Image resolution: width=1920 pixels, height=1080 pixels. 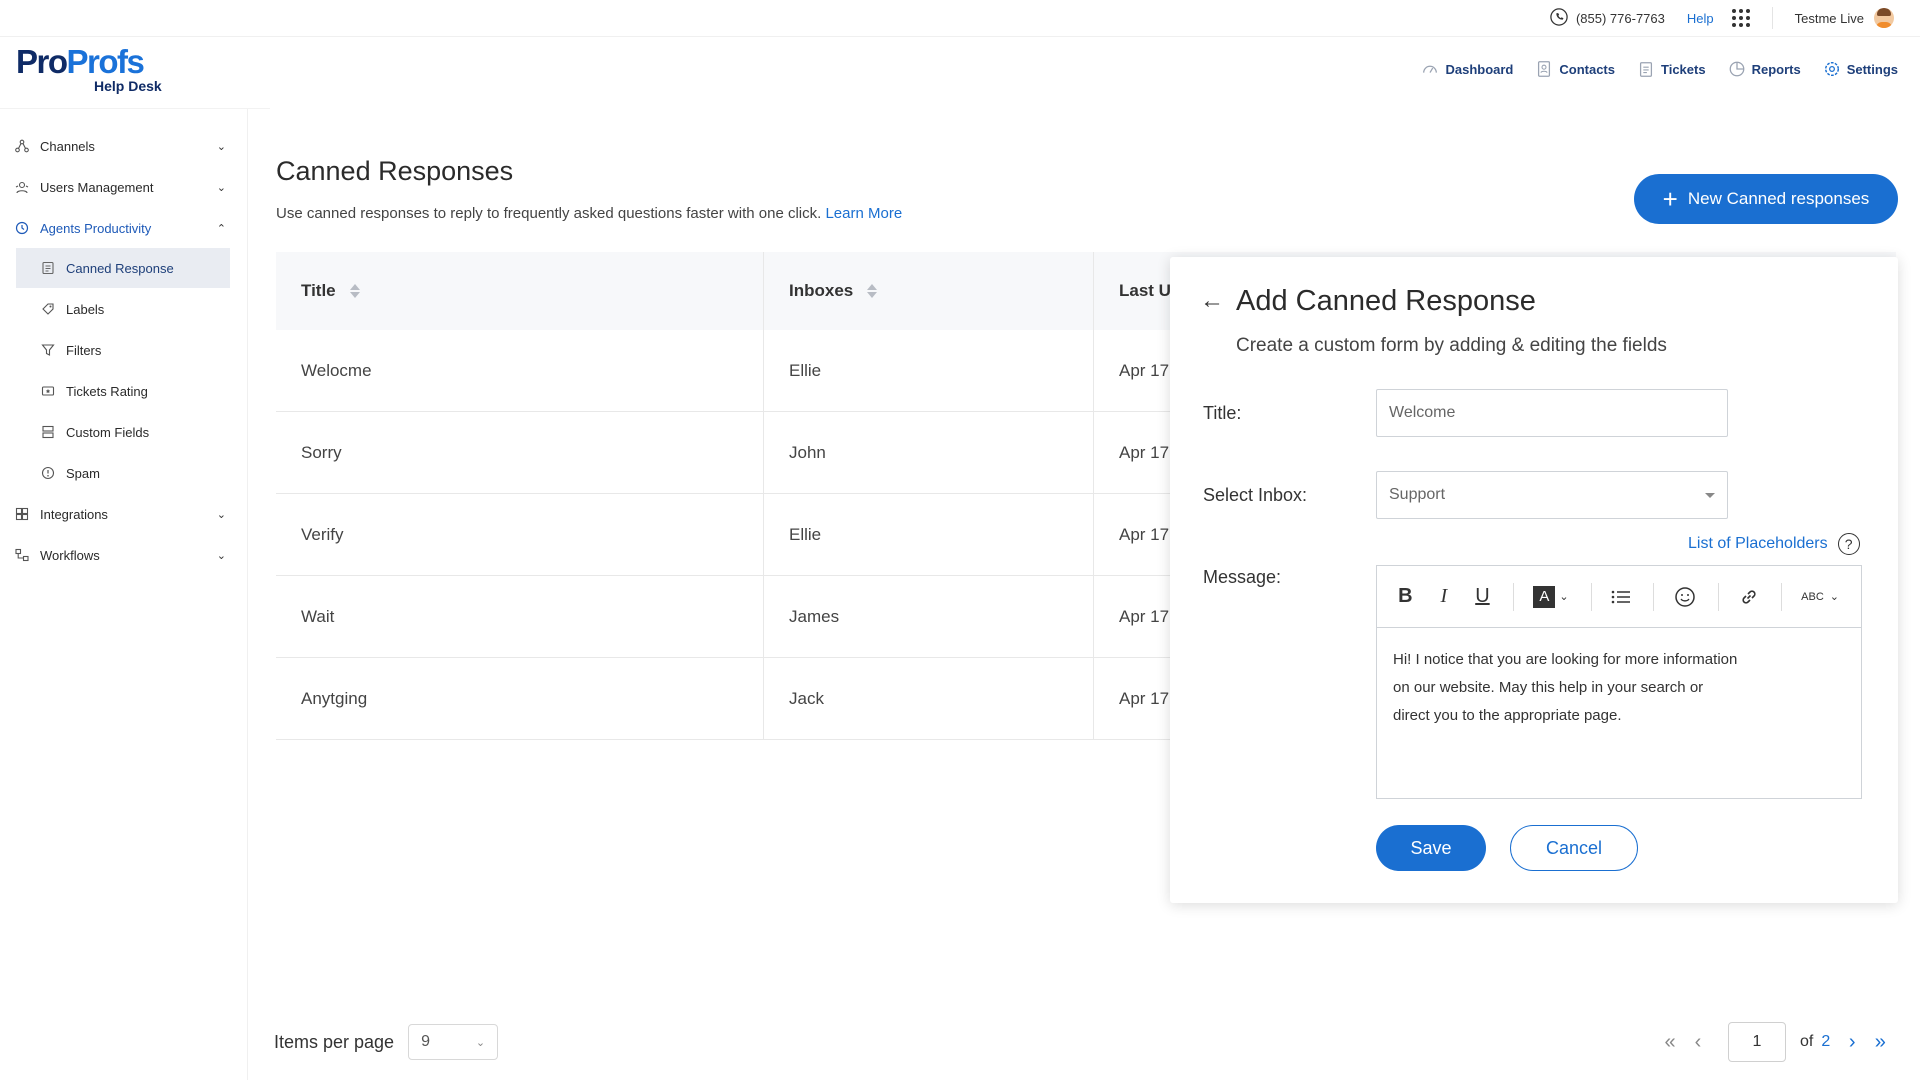 What do you see at coordinates (74, 514) in the screenshot?
I see `sidebar-item-label: Integrations` at bounding box center [74, 514].